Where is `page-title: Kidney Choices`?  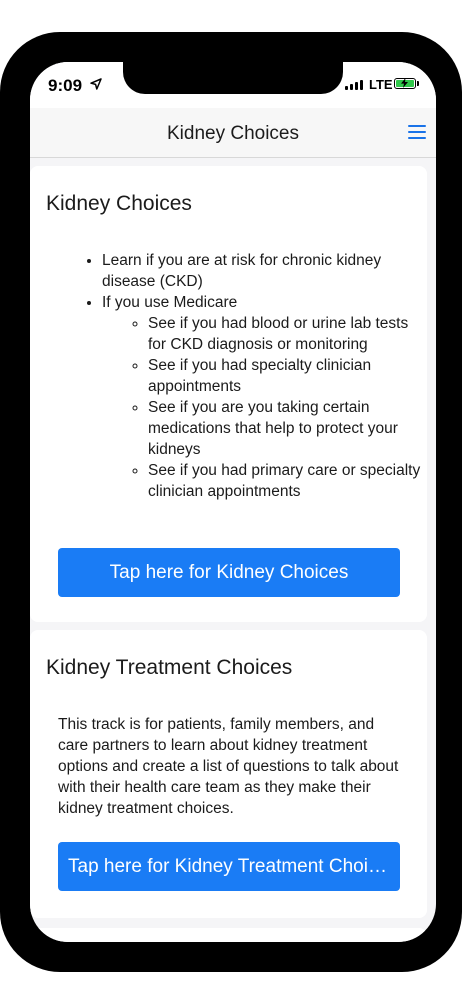 page-title: Kidney Choices is located at coordinates (233, 133).